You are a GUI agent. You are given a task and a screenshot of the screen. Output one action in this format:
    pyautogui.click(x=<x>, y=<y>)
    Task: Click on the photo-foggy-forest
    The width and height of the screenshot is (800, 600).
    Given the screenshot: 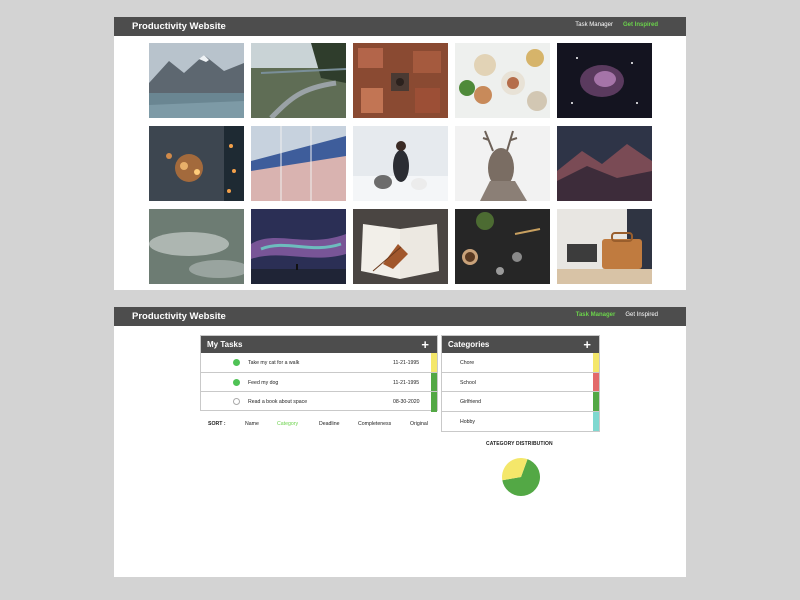 What is the action you would take?
    pyautogui.click(x=196, y=246)
    